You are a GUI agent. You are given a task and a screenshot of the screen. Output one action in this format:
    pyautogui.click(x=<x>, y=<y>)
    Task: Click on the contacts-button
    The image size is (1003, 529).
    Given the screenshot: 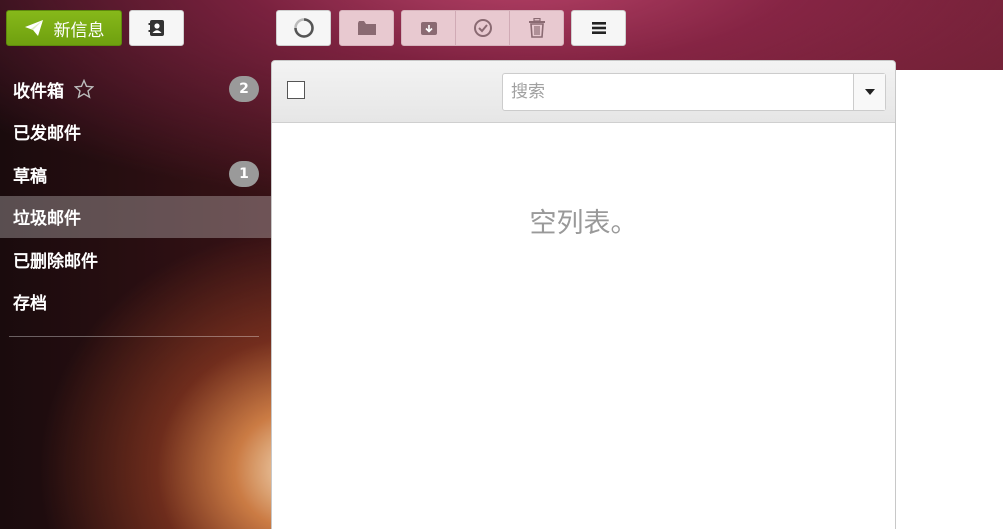 What is the action you would take?
    pyautogui.click(x=156, y=28)
    